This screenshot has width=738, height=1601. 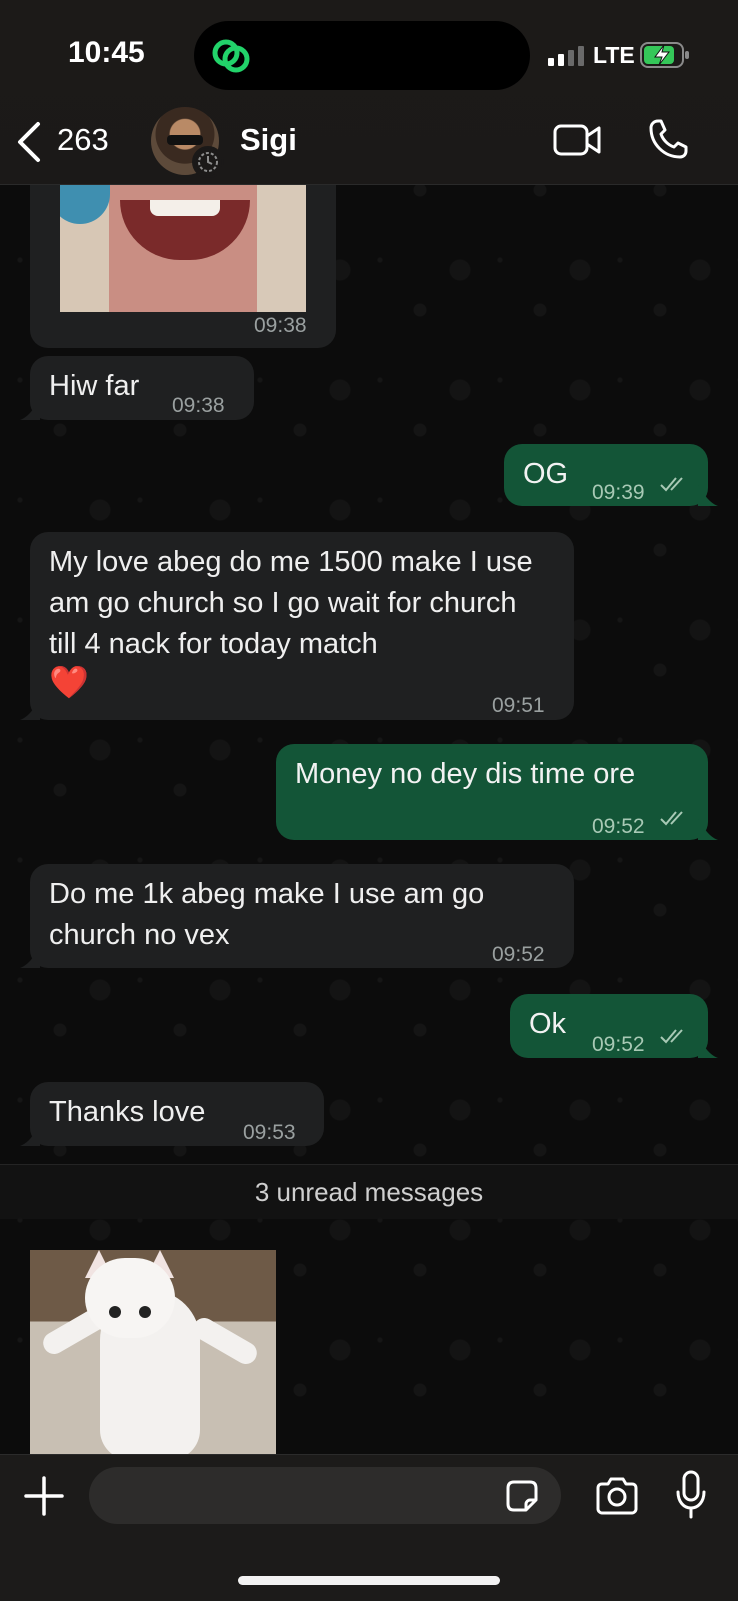 What do you see at coordinates (518, 705) in the screenshot?
I see `message-time: 09:51` at bounding box center [518, 705].